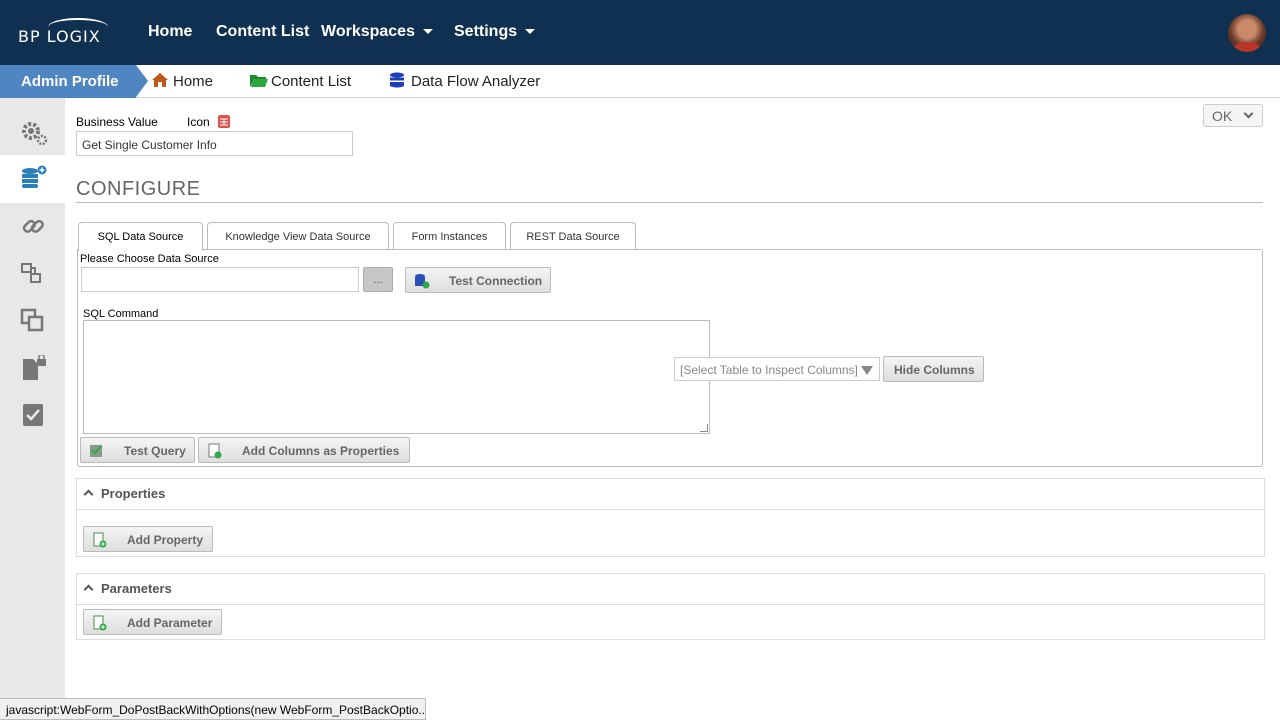 This screenshot has height=720, width=1280. Describe the element at coordinates (170, 623) in the screenshot. I see `add-parameter-label: Add Parameter` at that location.